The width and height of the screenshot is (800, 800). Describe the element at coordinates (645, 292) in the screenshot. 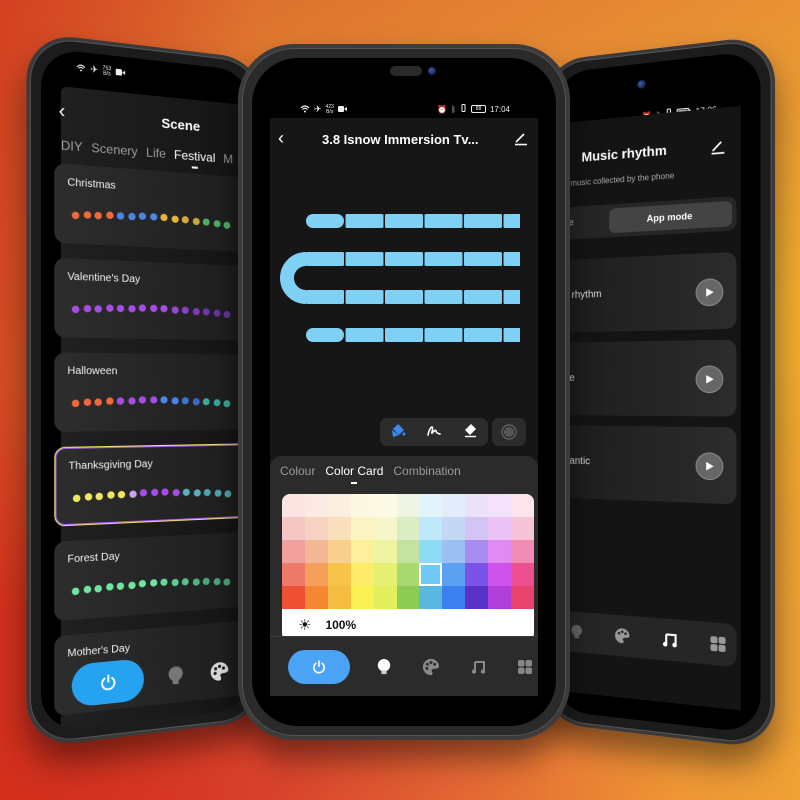

I see `rhythm-item: c rhythm` at that location.